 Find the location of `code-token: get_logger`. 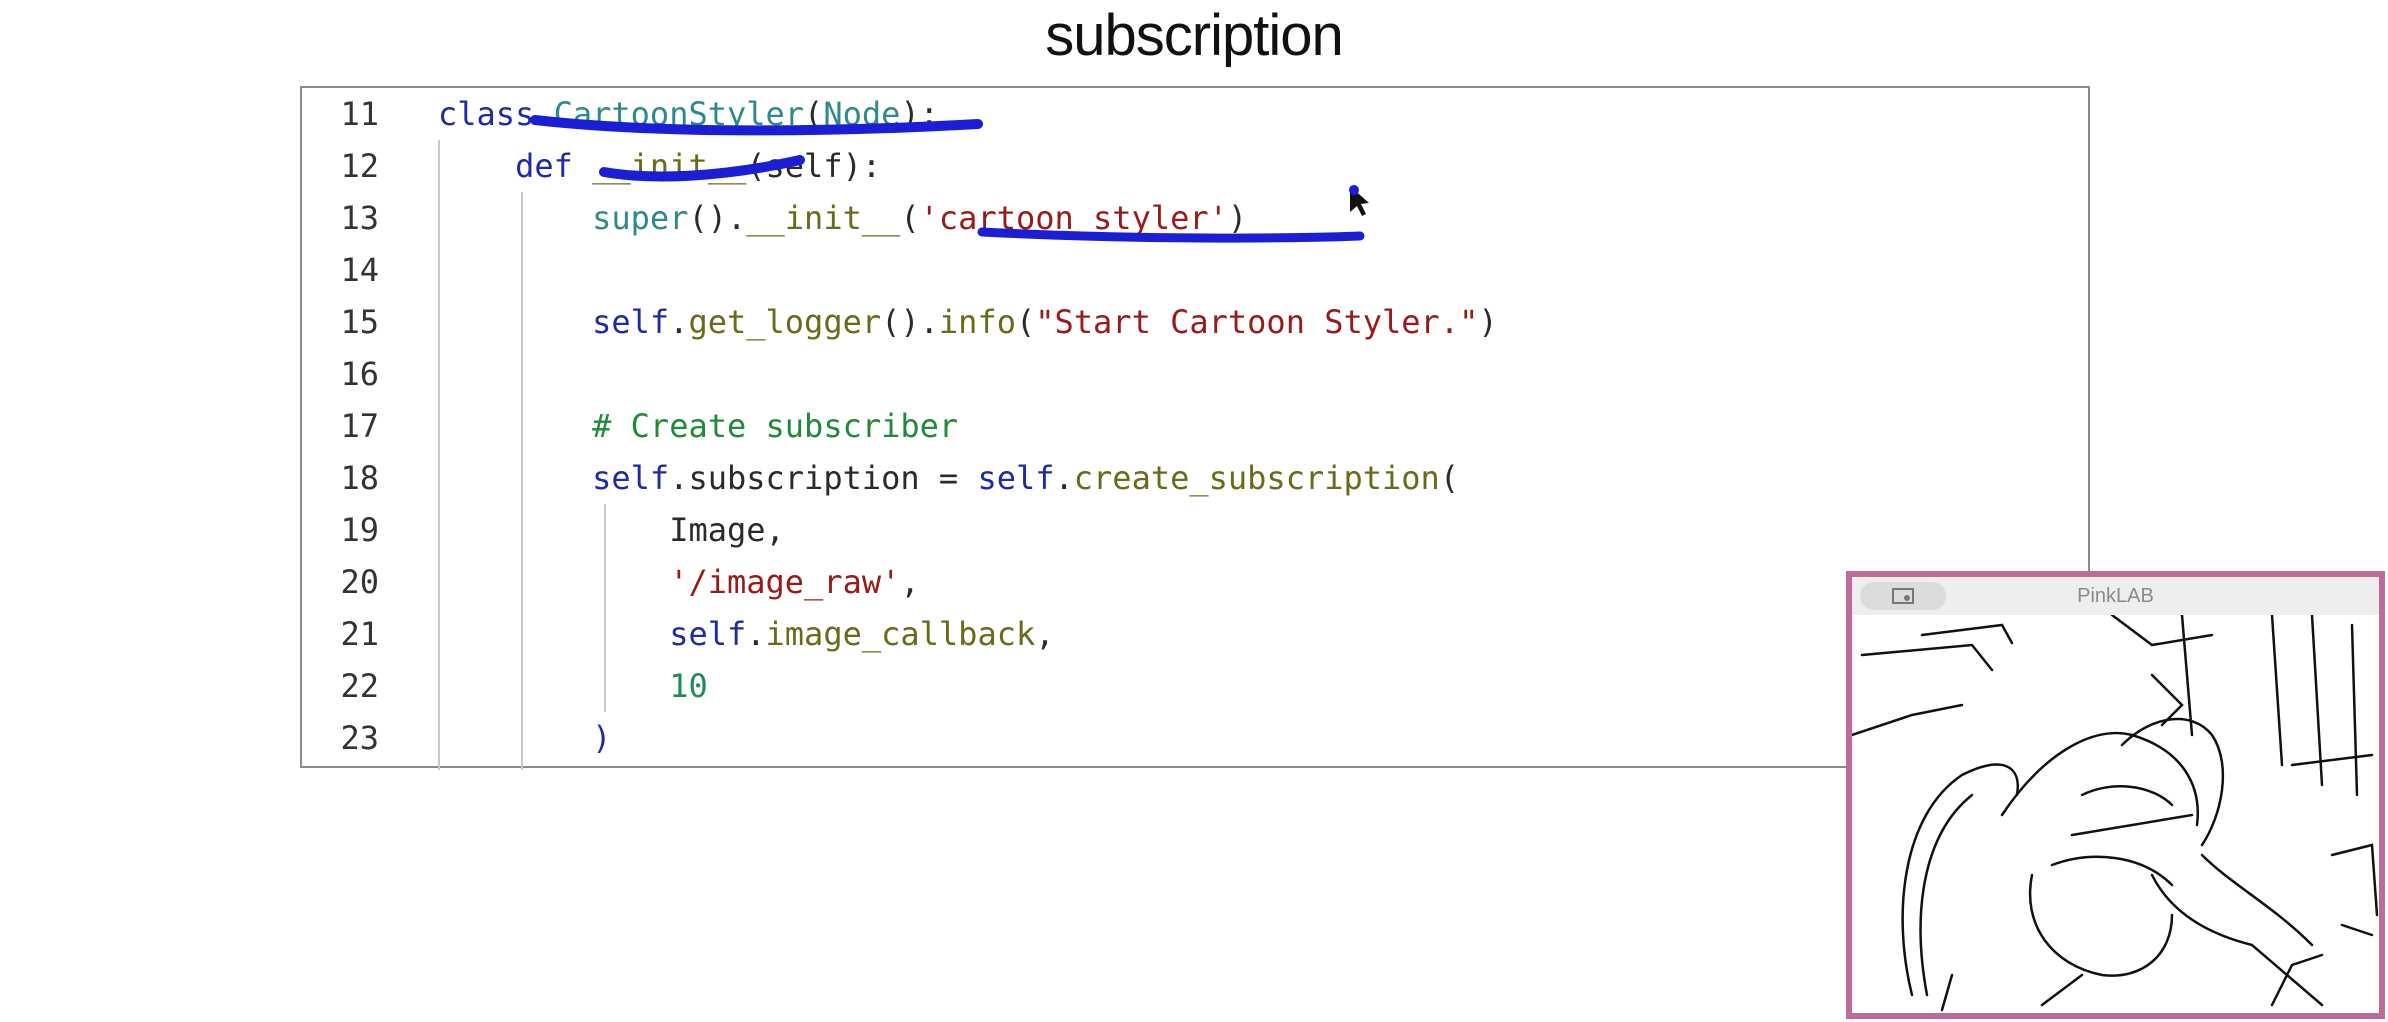

code-token: get_logger is located at coordinates (785, 322).